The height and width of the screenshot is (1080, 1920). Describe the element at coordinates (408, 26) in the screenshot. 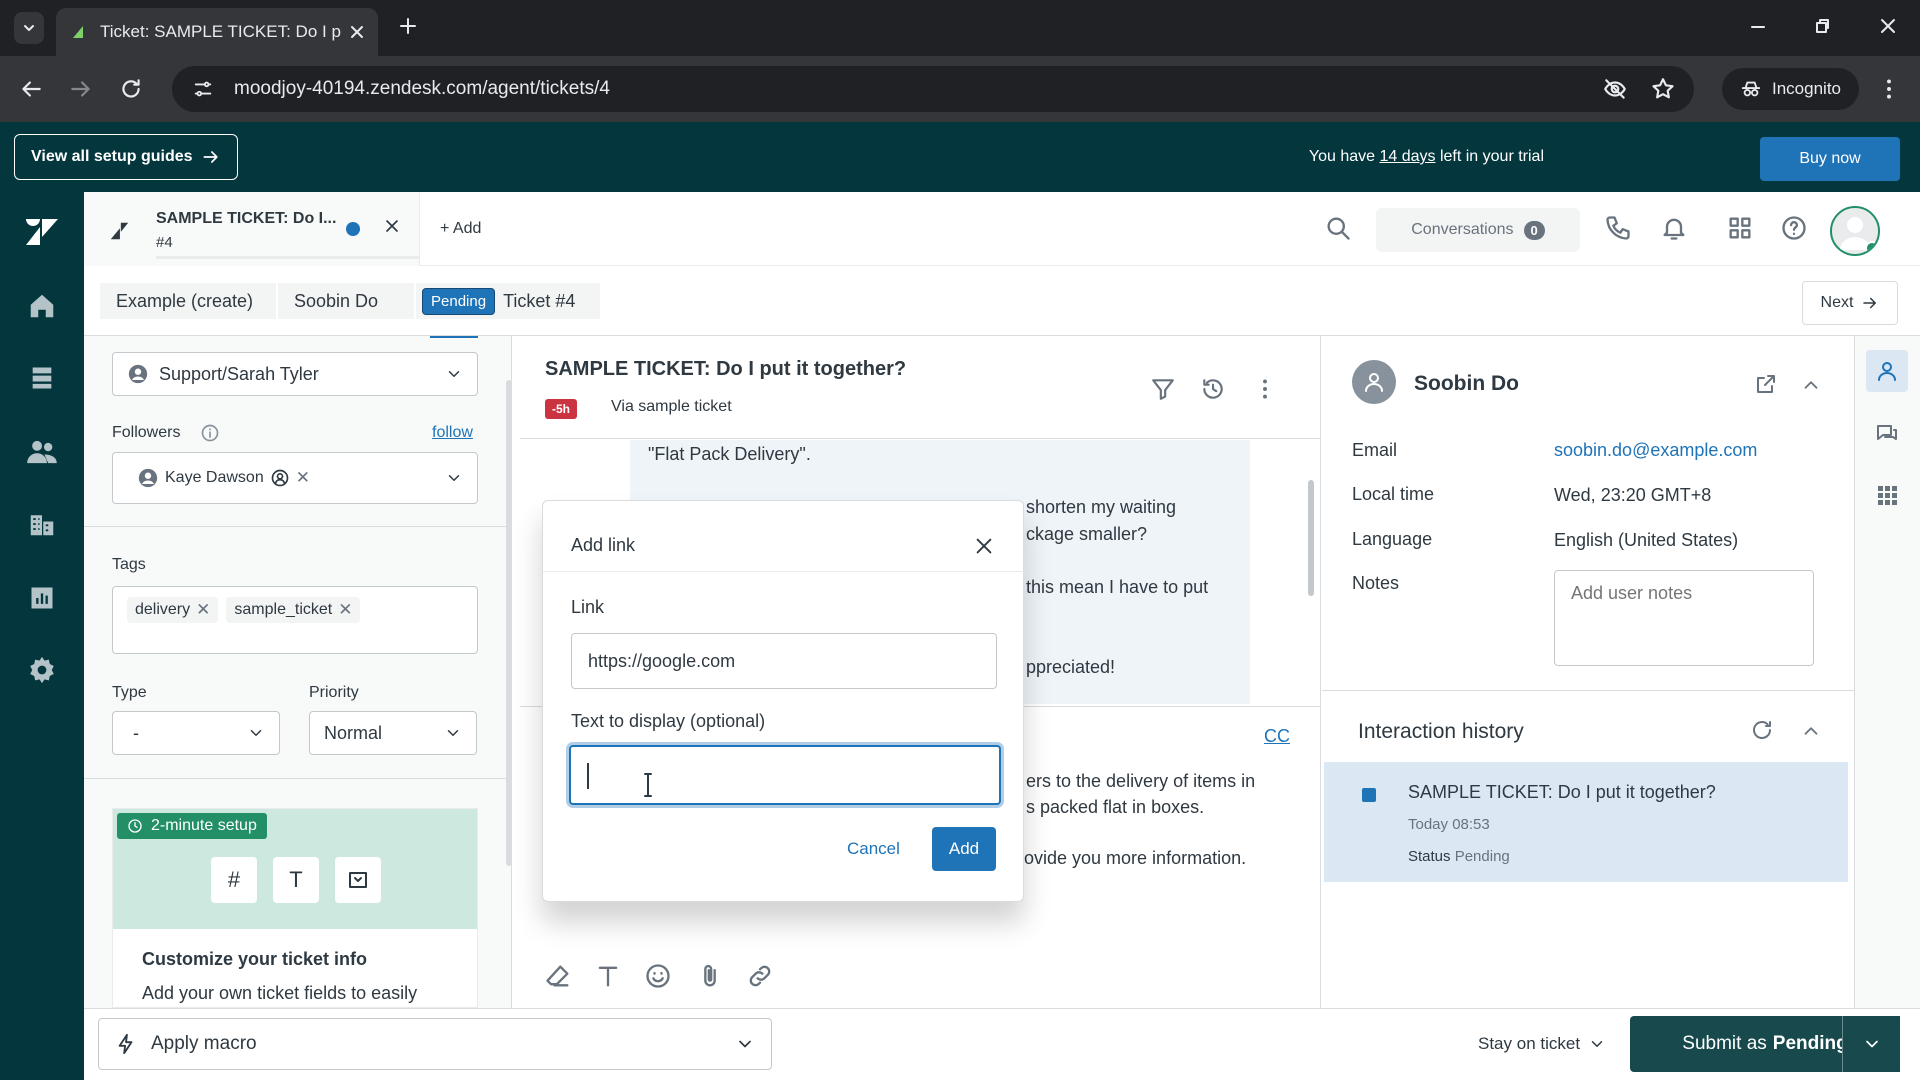

I see `new-tab-plus-icon` at that location.